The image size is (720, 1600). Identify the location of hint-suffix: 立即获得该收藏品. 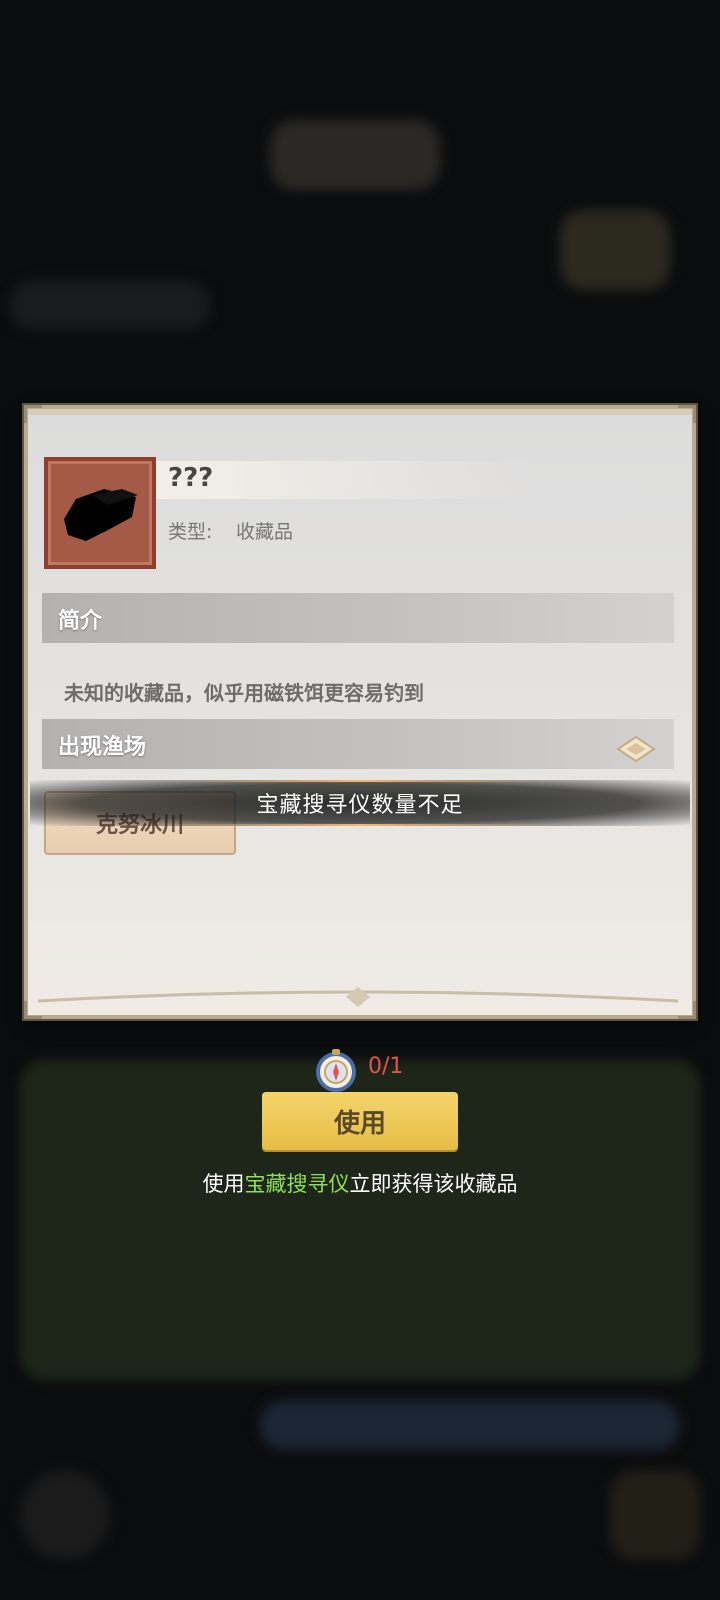
(433, 1184).